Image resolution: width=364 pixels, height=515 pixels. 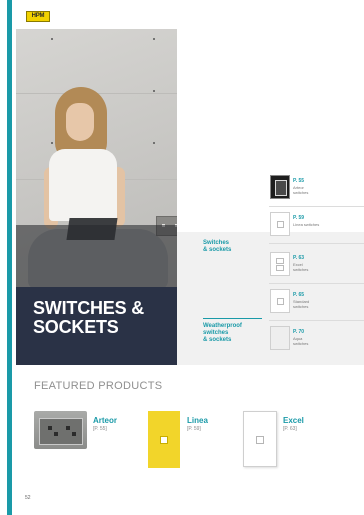 I want to click on hero-title: SWITCHES & SOCKETS, so click(x=88, y=318).